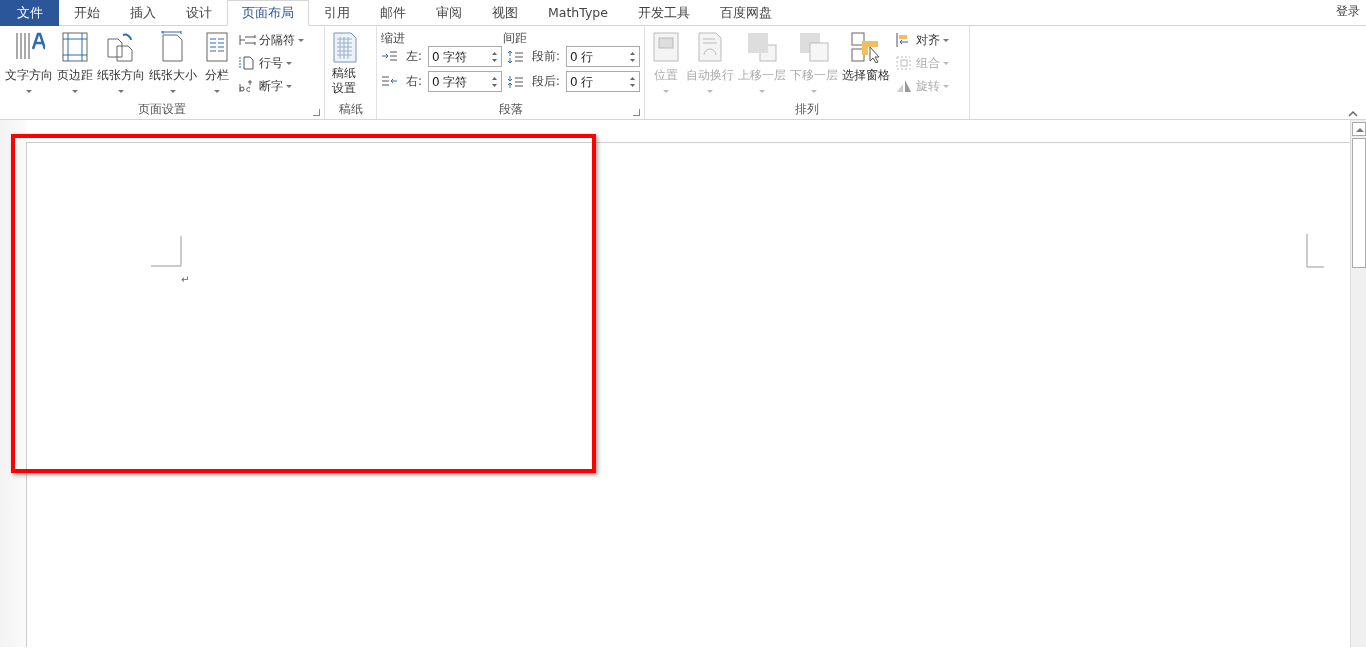  I want to click on margins-icon, so click(75, 47).